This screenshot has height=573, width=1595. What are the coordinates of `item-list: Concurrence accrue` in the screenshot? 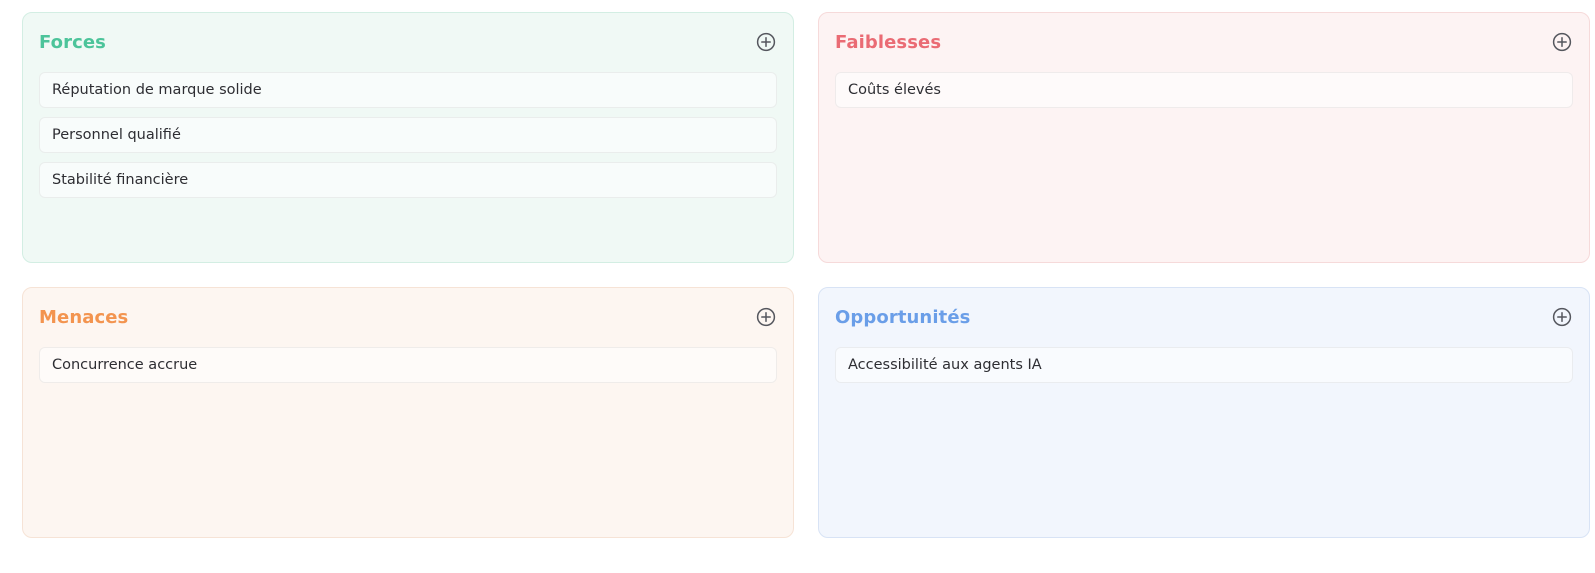 It's located at (408, 365).